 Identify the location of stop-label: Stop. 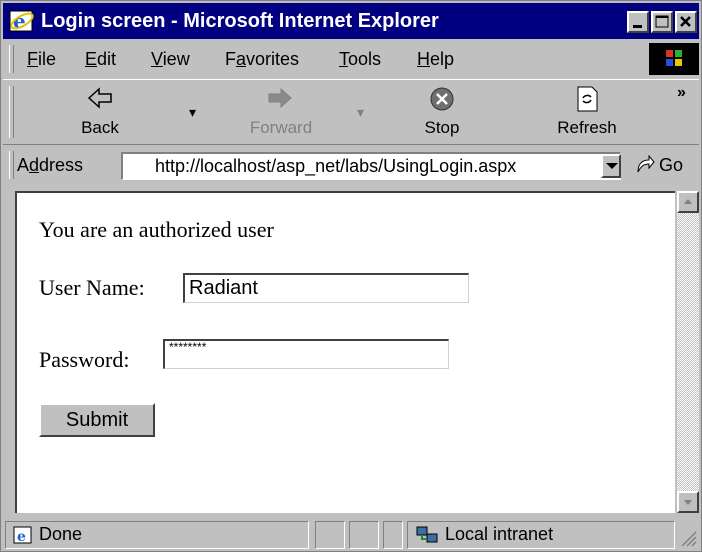
(442, 127).